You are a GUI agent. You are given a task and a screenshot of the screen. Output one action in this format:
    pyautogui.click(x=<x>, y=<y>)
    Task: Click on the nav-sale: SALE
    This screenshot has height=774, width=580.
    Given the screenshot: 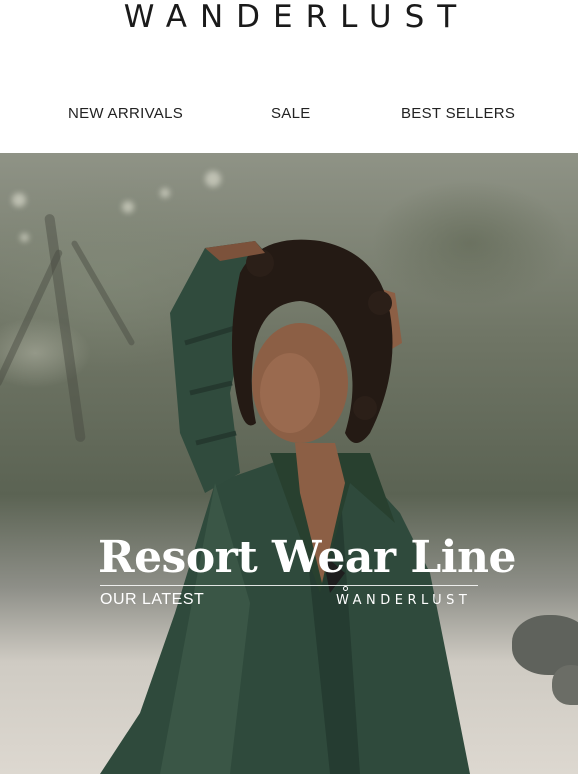 What is the action you would take?
    pyautogui.click(x=291, y=113)
    